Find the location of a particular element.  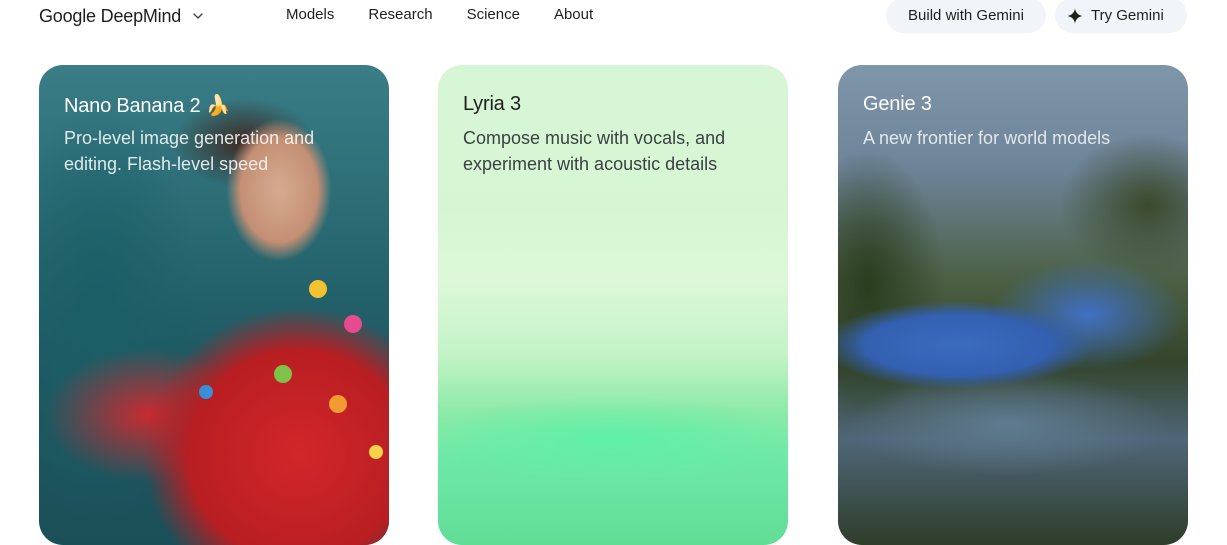

brand-menu: Google DeepMind is located at coordinates (122, 16).